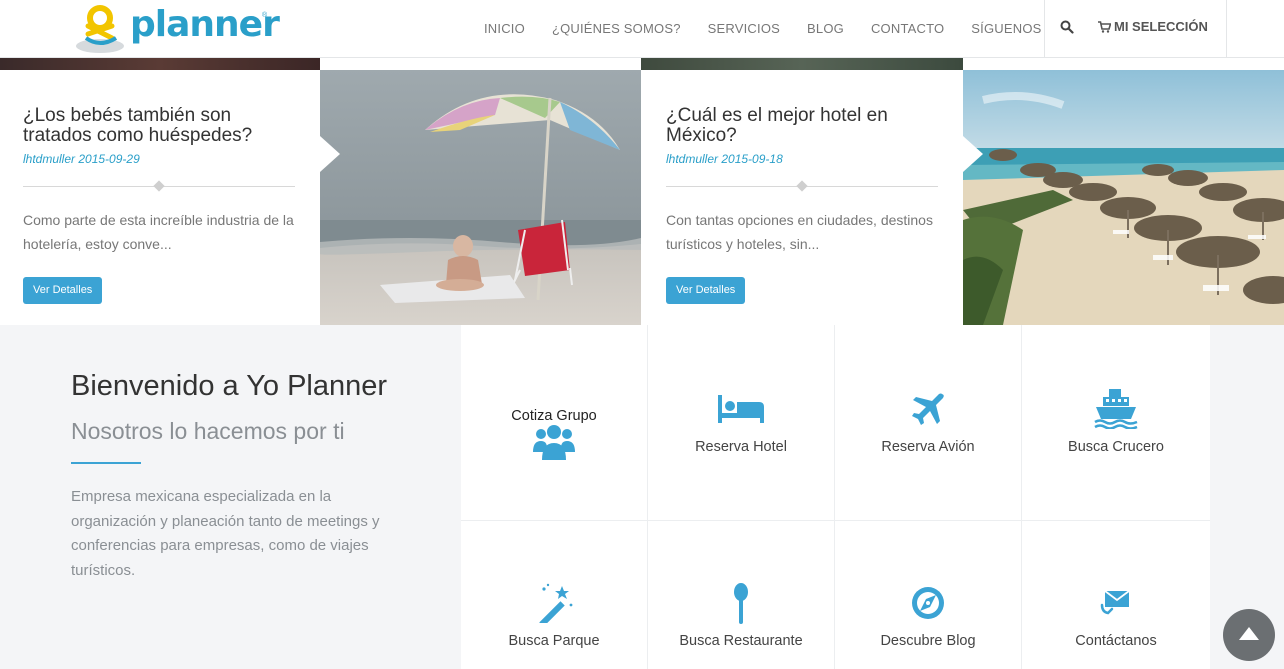 The image size is (1284, 669). I want to click on logo-mark-icon, so click(100, 29).